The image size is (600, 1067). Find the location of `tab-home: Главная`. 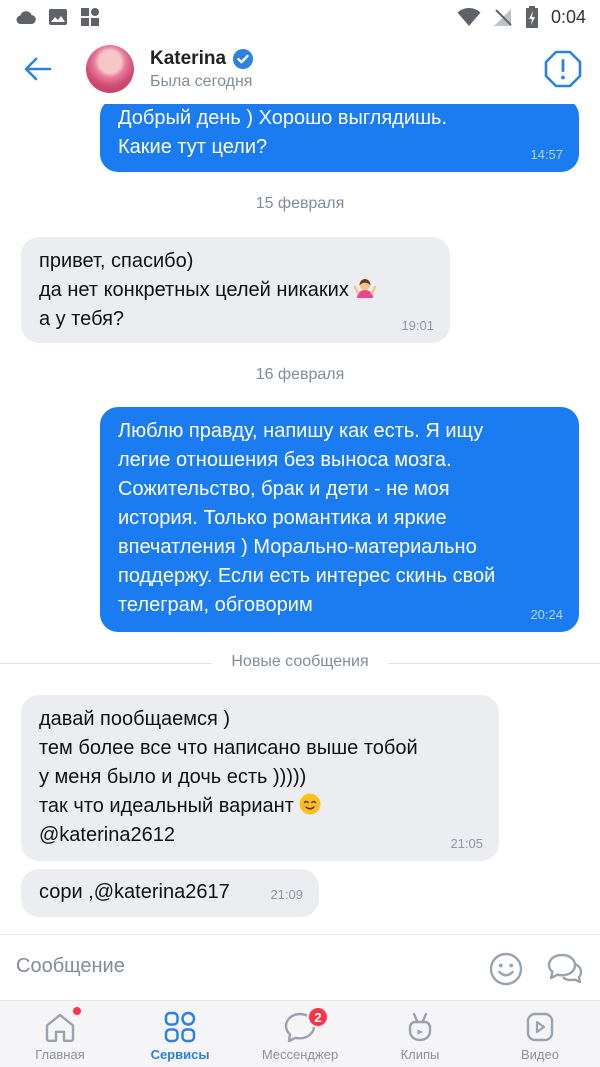

tab-home: Главная is located at coordinates (60, 1034).